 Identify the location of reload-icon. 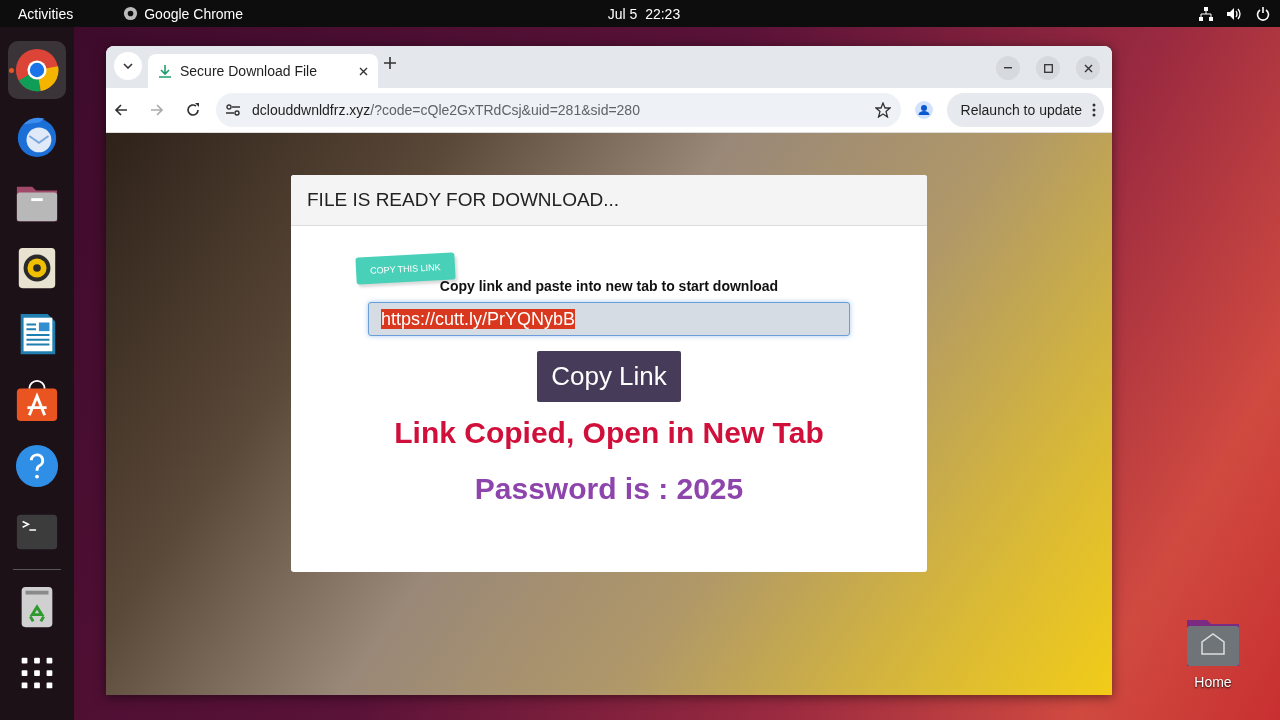
(193, 110).